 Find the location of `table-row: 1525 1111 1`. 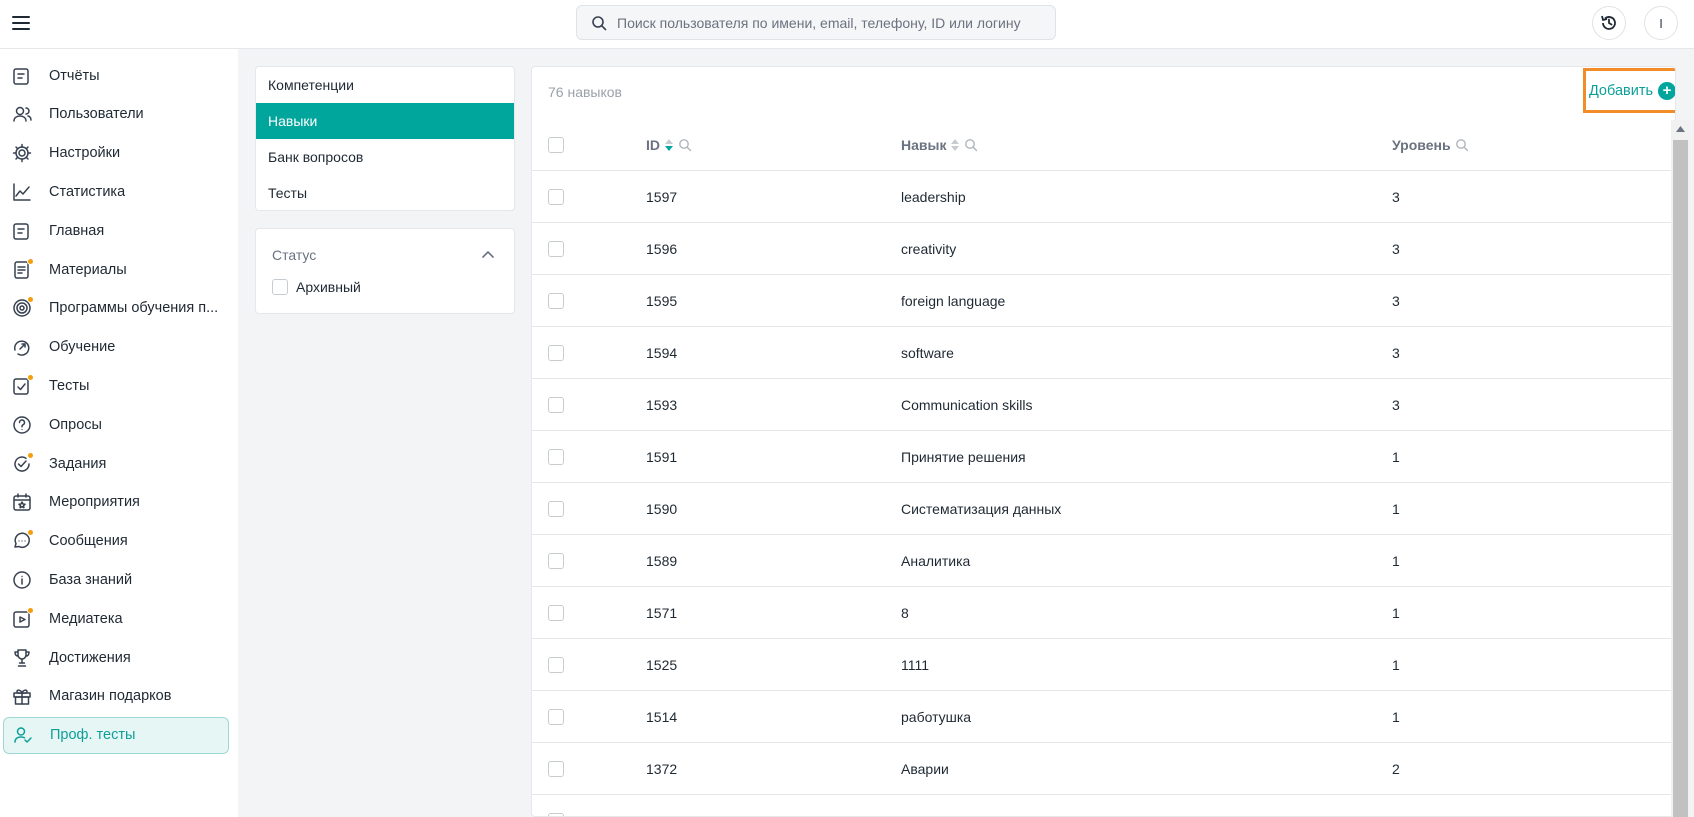

table-row: 1525 1111 1 is located at coordinates (1102, 665).